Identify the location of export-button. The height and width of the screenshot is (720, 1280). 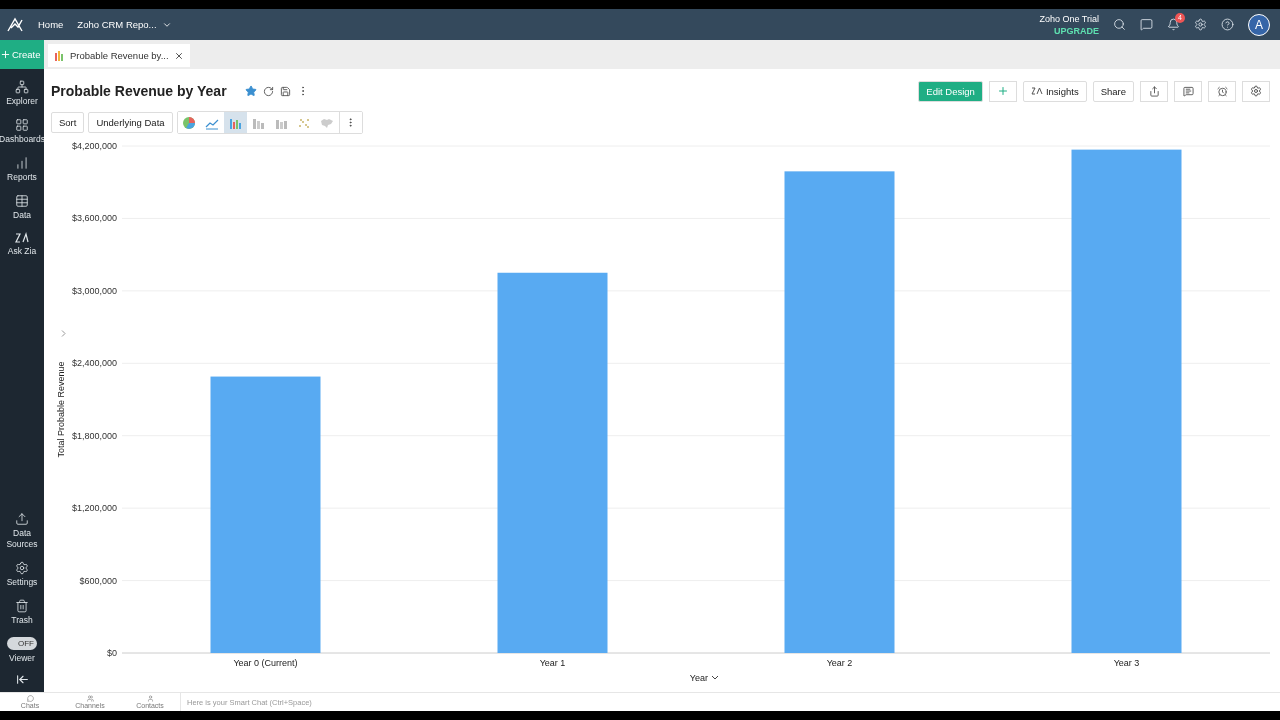
(1154, 91).